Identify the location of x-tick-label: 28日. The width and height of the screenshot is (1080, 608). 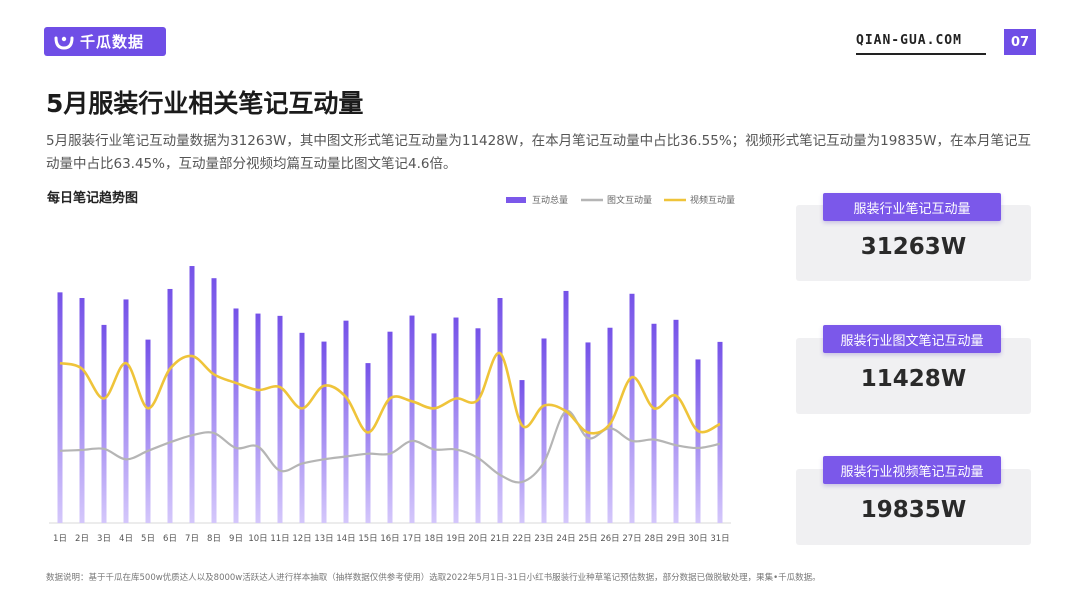
(653, 539).